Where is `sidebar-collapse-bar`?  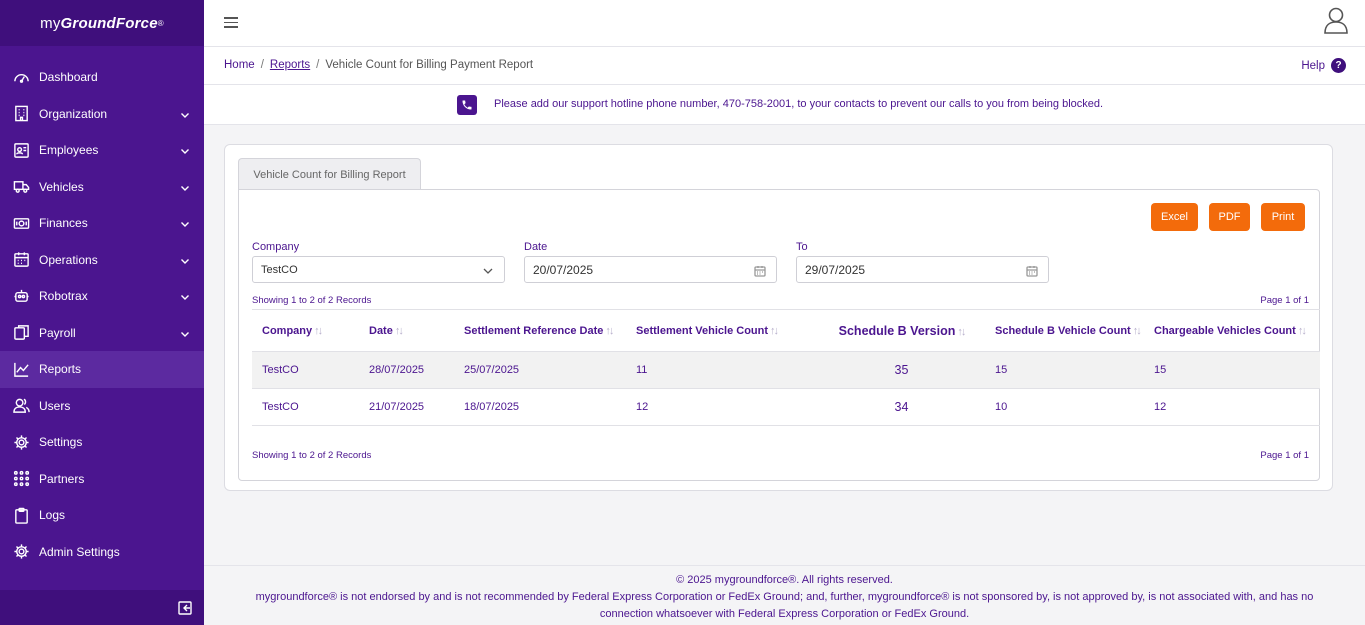 sidebar-collapse-bar is located at coordinates (102, 607).